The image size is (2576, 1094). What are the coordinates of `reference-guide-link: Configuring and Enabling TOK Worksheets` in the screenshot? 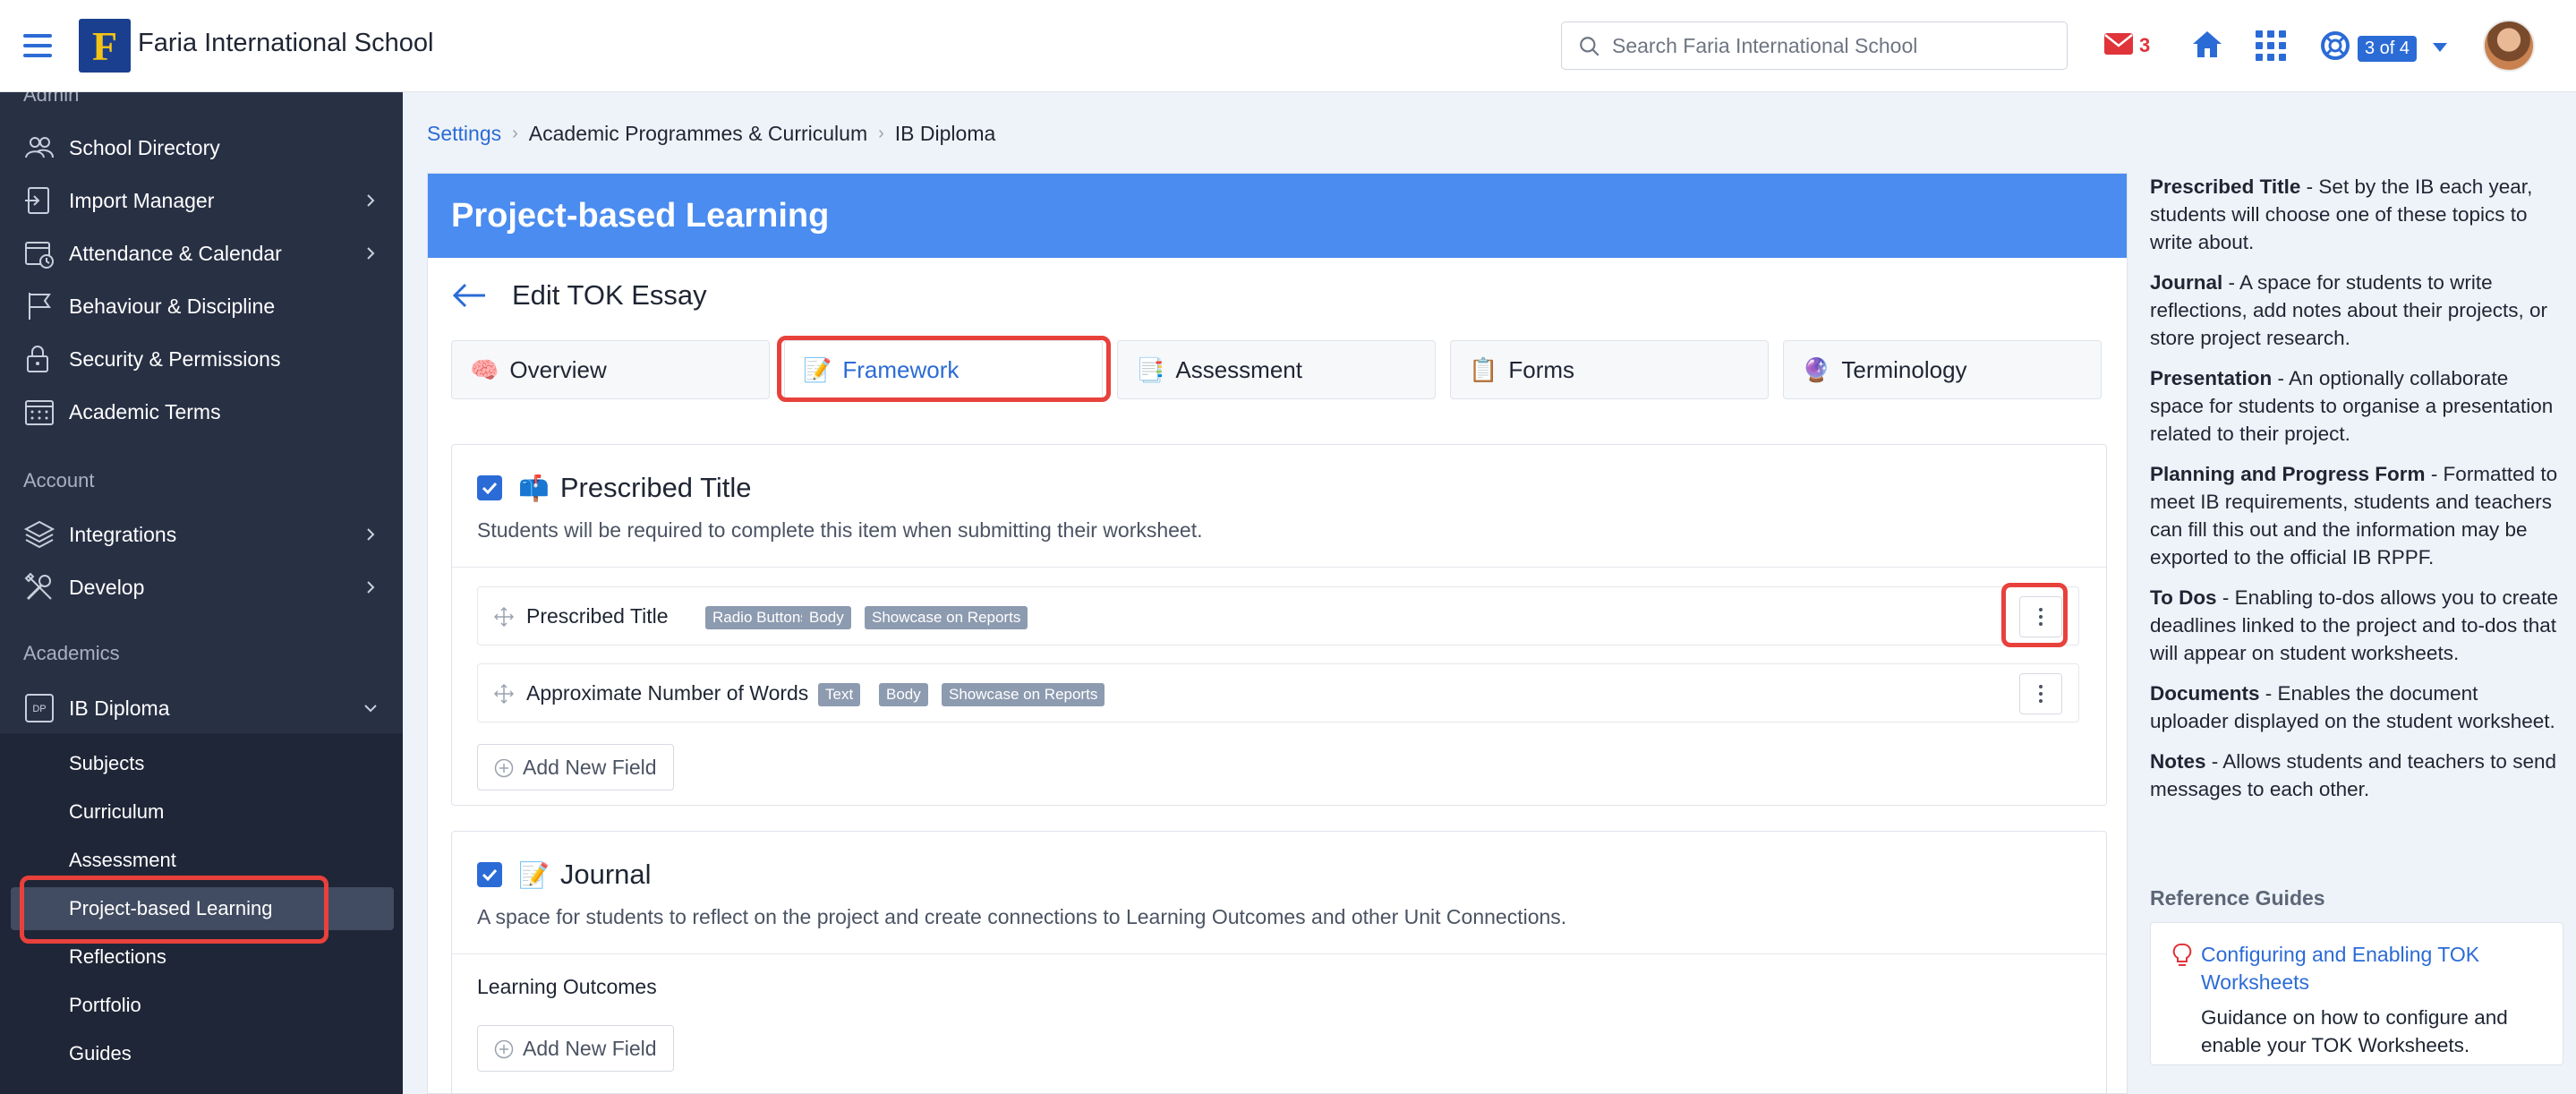 It's located at (2371, 969).